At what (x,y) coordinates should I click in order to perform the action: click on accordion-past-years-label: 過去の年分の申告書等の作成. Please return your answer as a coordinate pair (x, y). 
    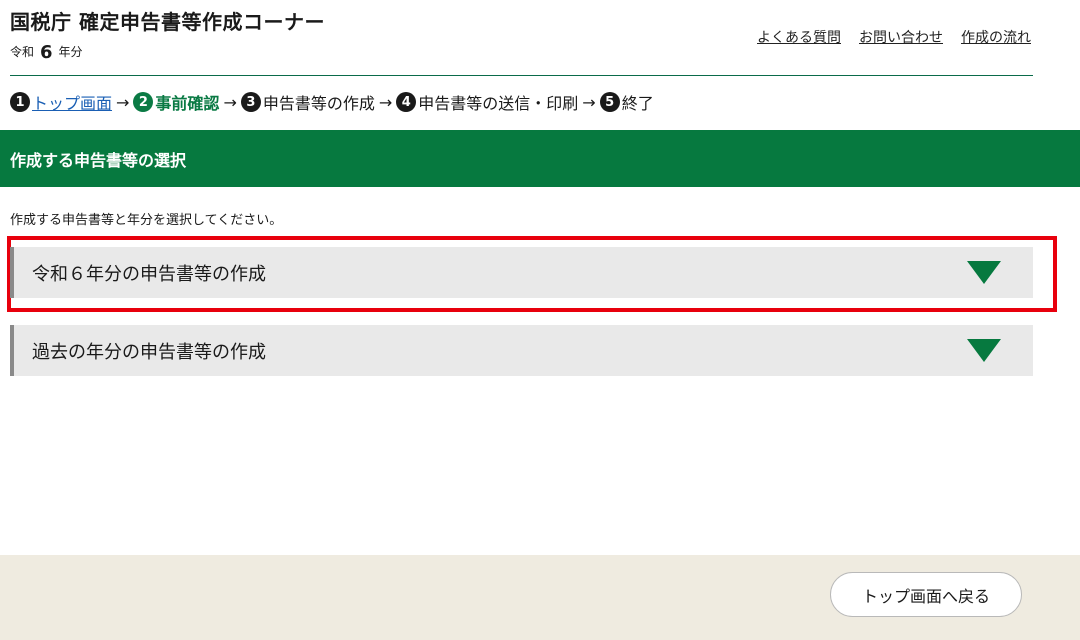
    Looking at the image, I should click on (149, 352).